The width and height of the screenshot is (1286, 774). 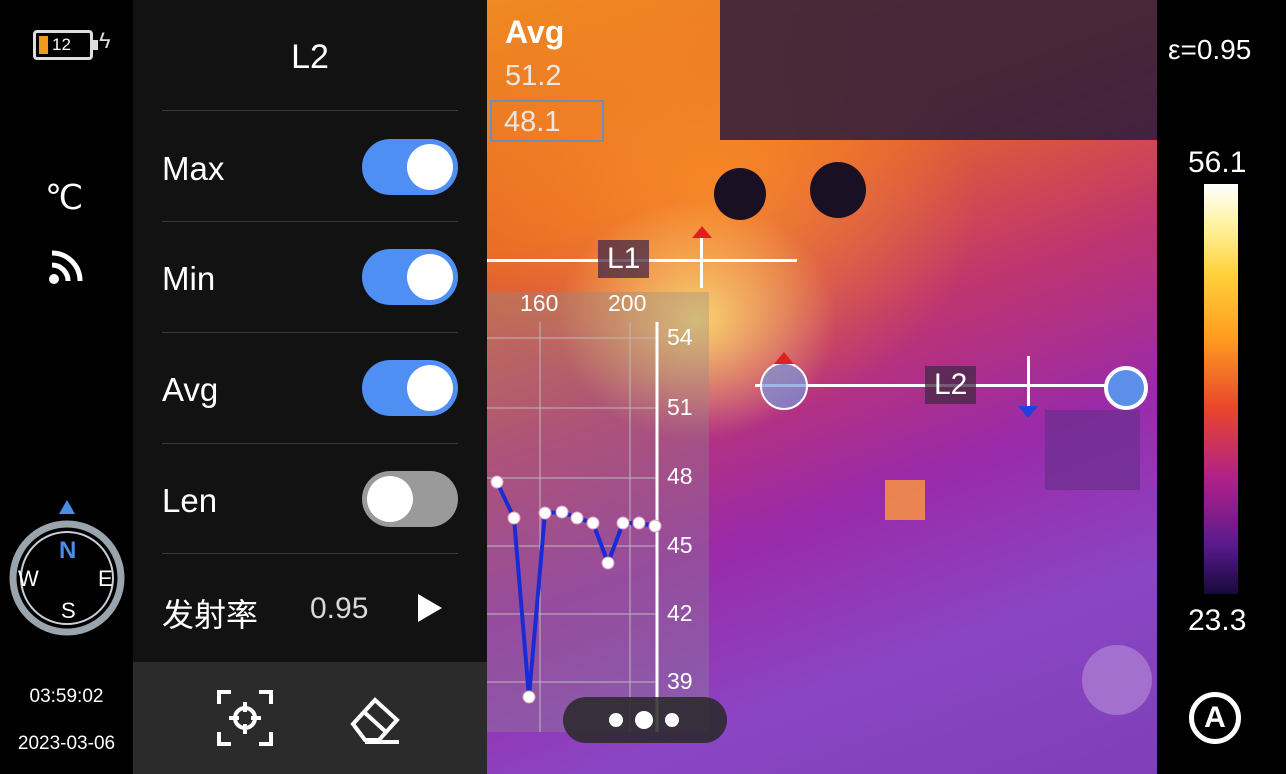 I want to click on stats-avg-header: Avg, so click(x=535, y=32).